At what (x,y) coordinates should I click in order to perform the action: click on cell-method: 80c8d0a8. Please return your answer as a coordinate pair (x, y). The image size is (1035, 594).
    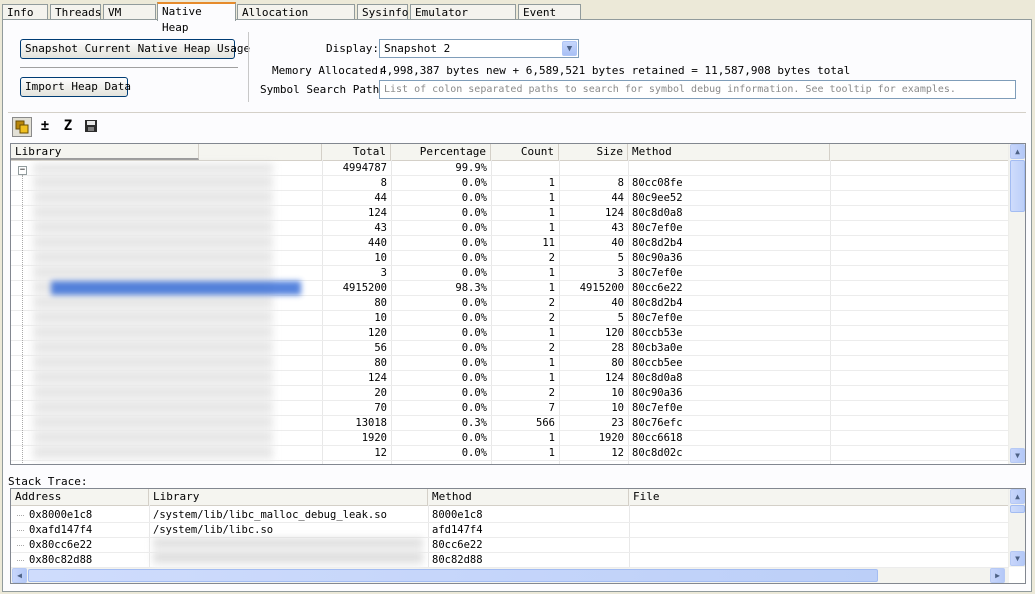
    Looking at the image, I should click on (657, 213).